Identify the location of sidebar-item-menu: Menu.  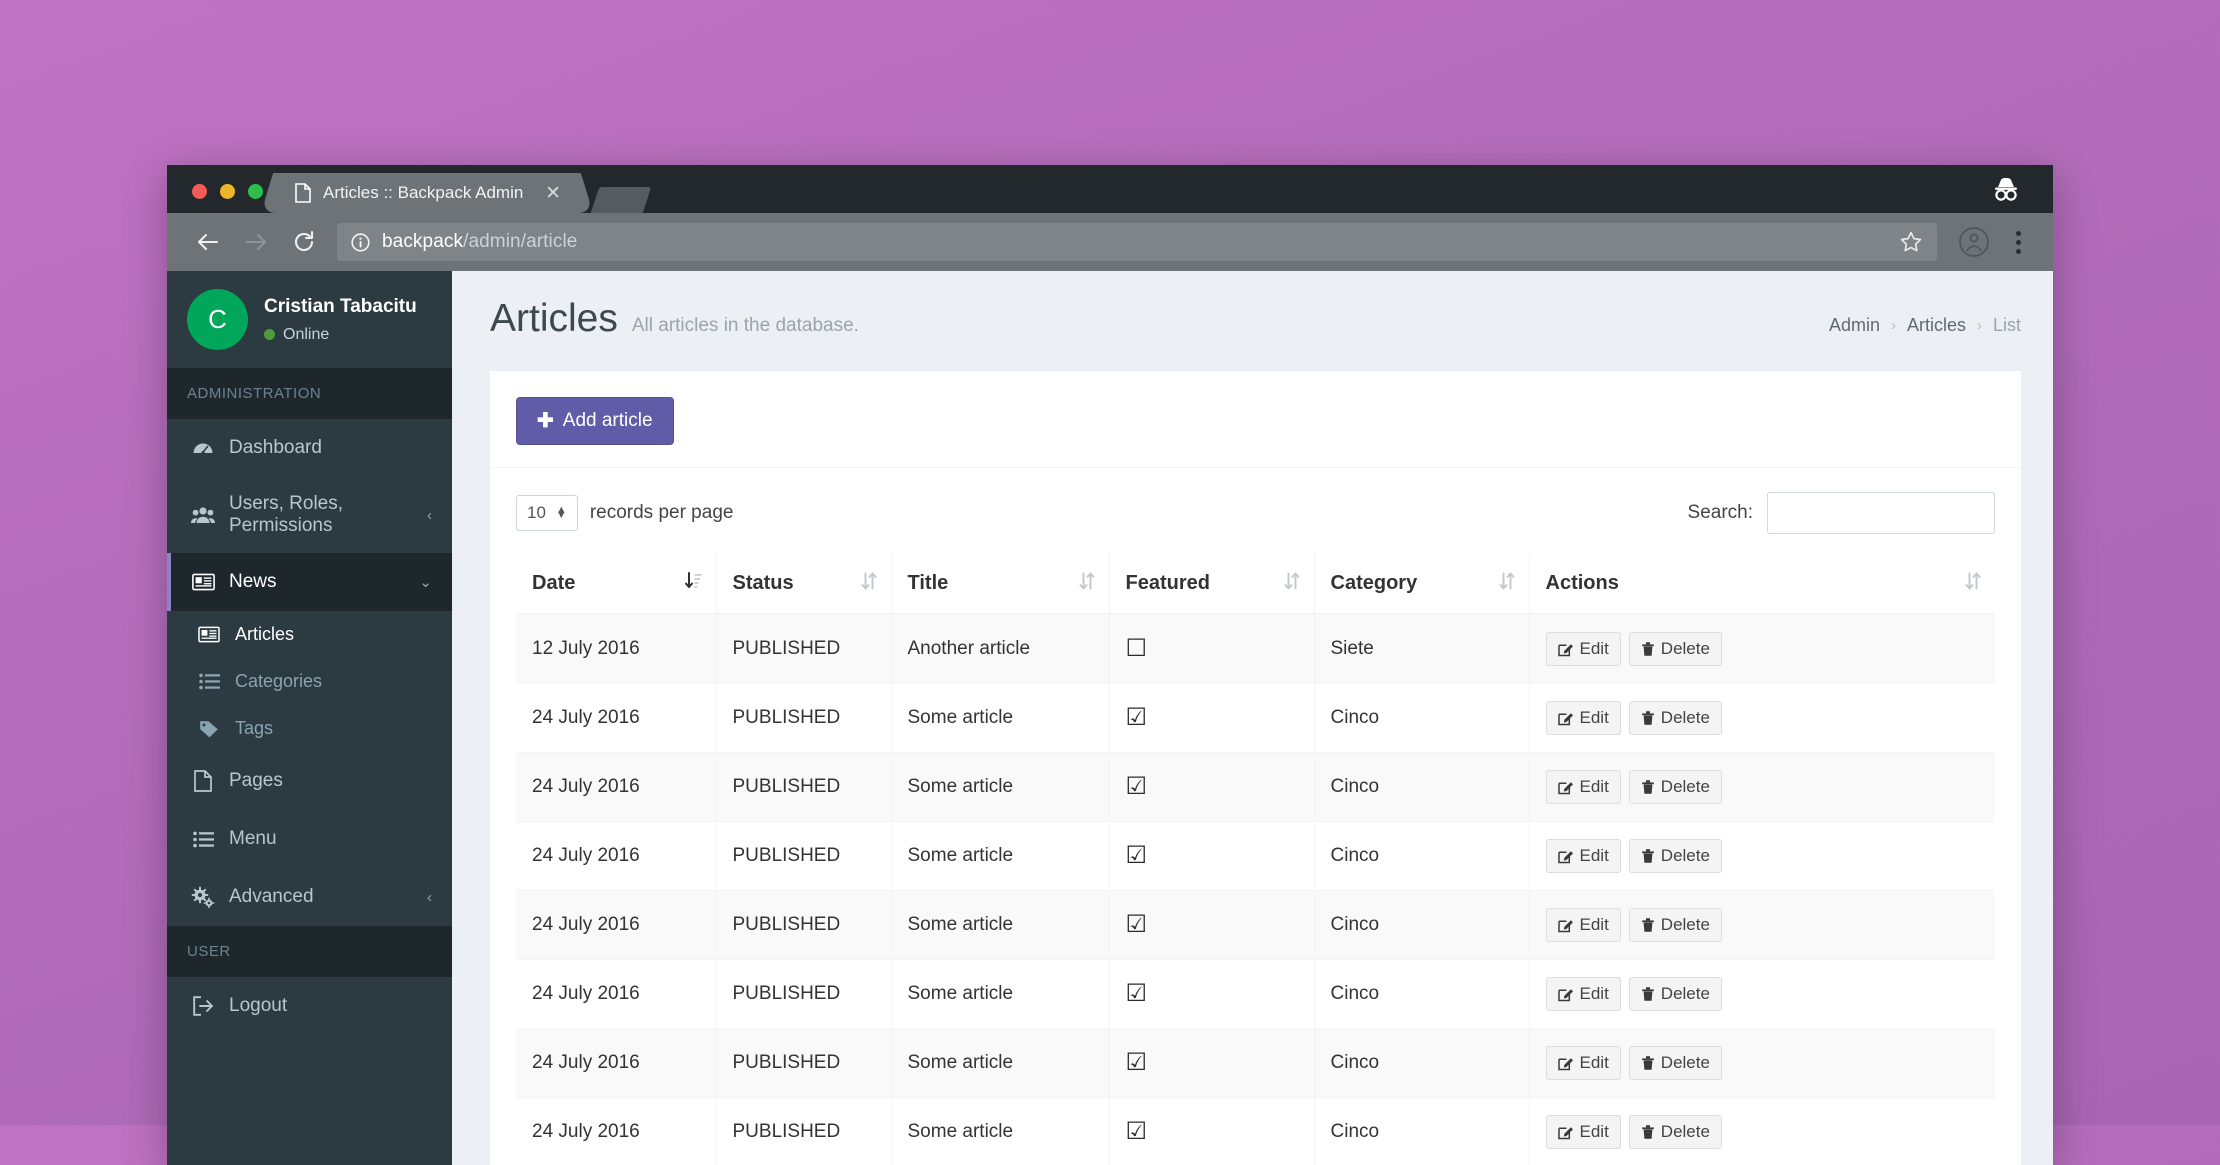
(309, 839).